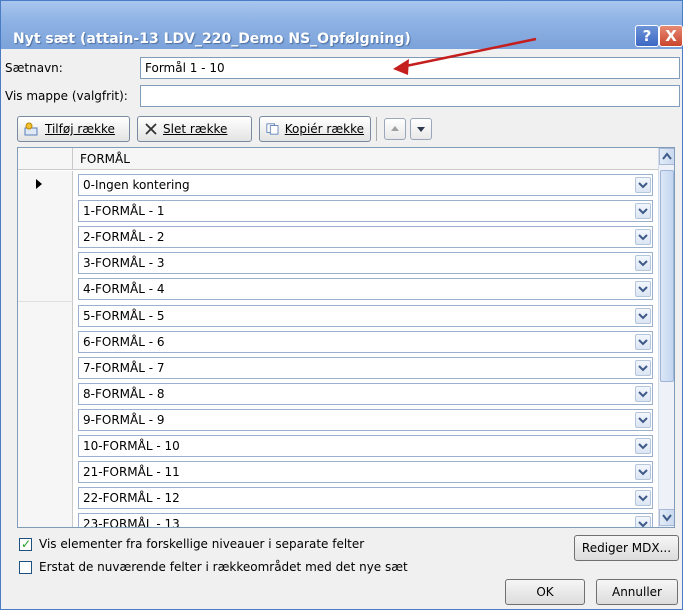 The height and width of the screenshot is (610, 683). I want to click on scroll-thumb, so click(667, 276).